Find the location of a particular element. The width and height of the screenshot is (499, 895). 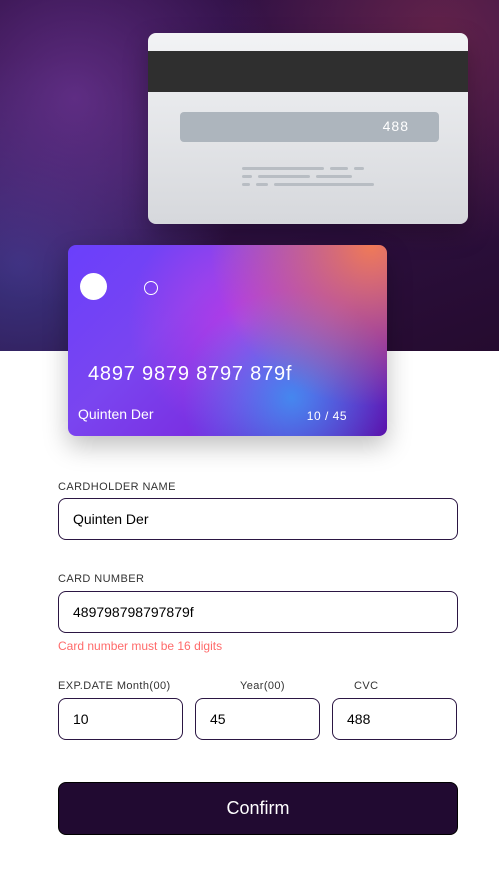

expiry-cvc-inputs is located at coordinates (258, 719).